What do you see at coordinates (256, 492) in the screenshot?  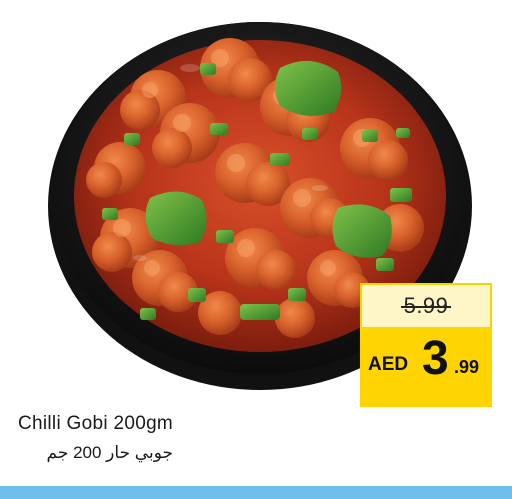 I see `bottom-bar` at bounding box center [256, 492].